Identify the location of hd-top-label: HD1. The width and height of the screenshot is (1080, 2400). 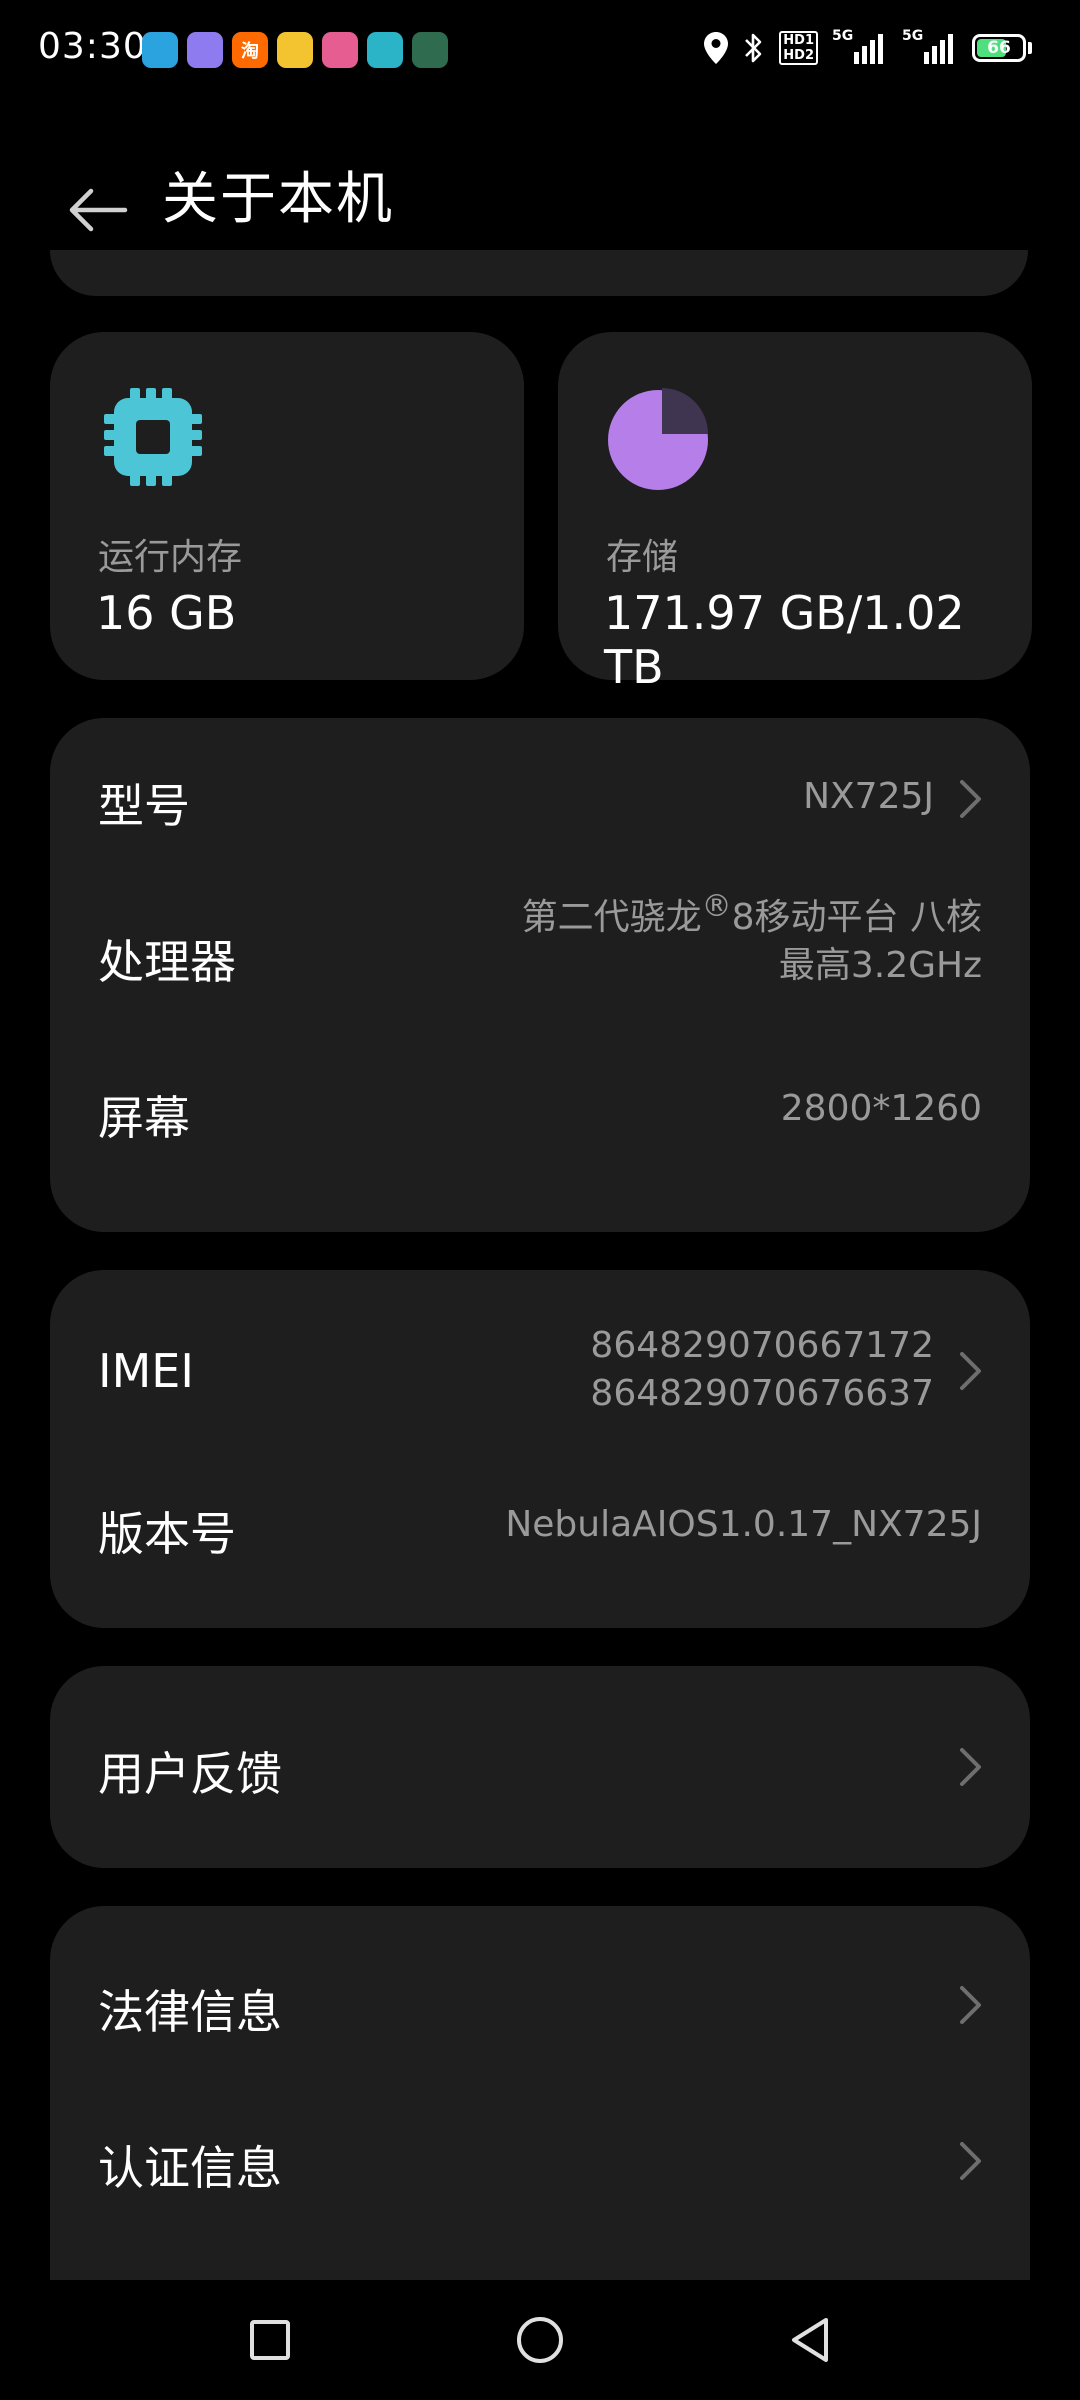
(798, 40).